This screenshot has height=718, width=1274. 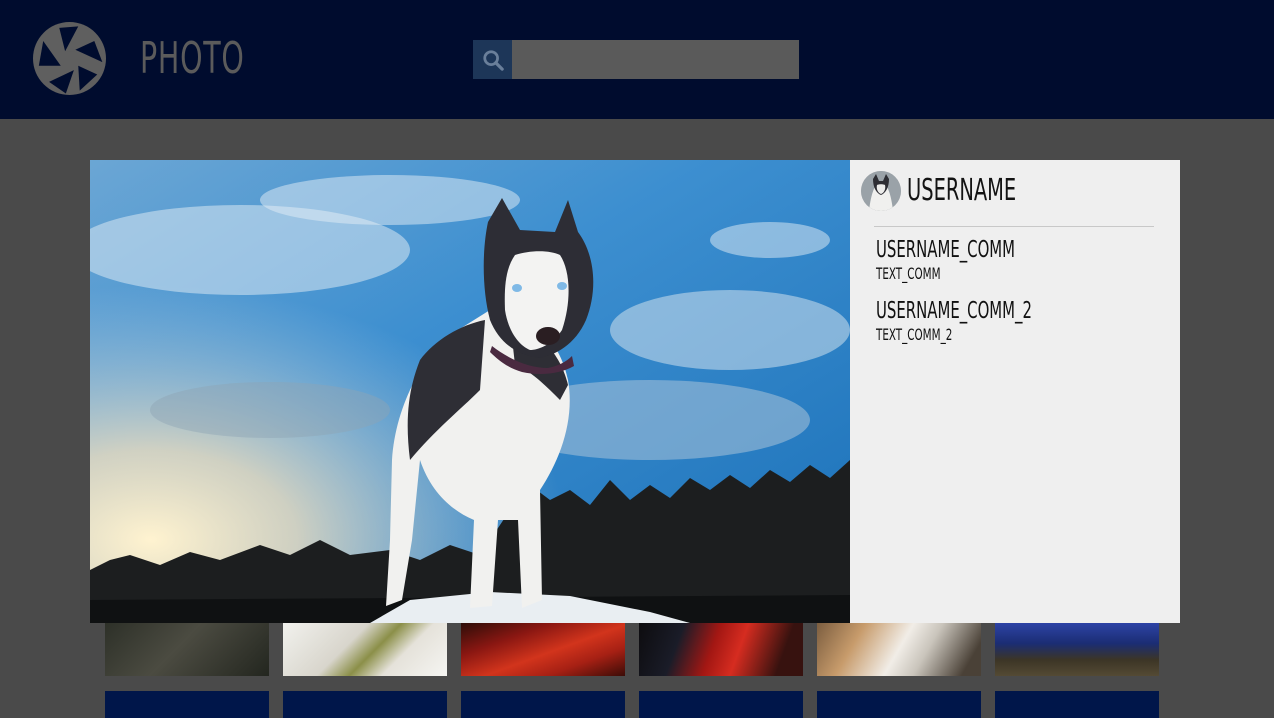 I want to click on user-avatar-image, so click(x=881, y=191).